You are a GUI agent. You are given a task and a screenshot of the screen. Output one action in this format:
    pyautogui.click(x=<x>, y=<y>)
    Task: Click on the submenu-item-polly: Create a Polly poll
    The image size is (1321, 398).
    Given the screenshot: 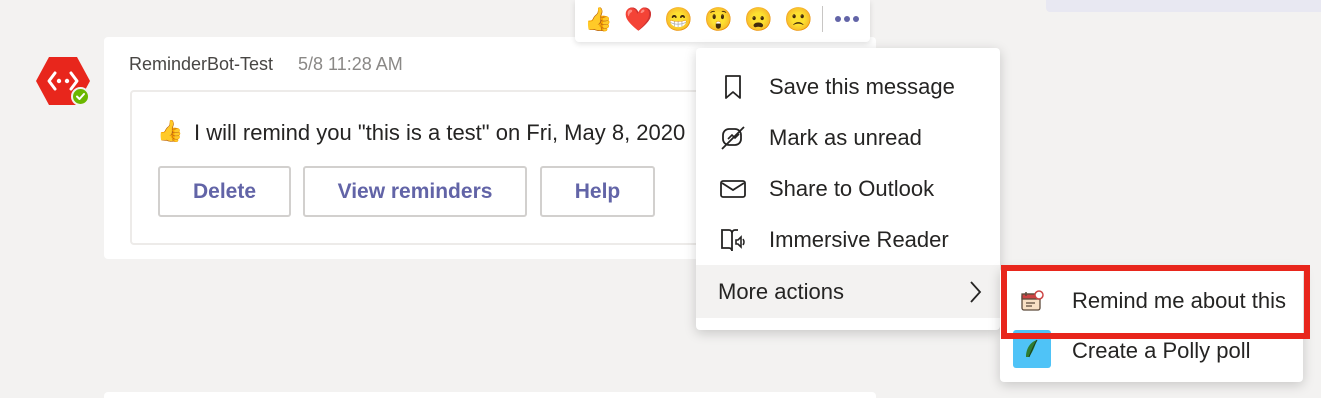 What is the action you would take?
    pyautogui.click(x=1151, y=354)
    